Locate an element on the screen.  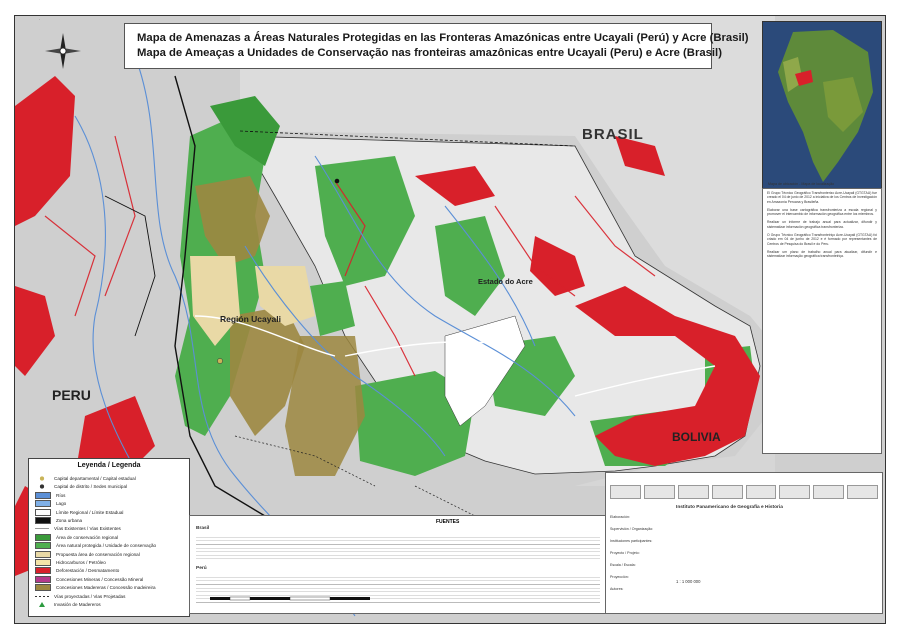
legend-title: Leyenda / Legenda is located at coordinates (109, 465).